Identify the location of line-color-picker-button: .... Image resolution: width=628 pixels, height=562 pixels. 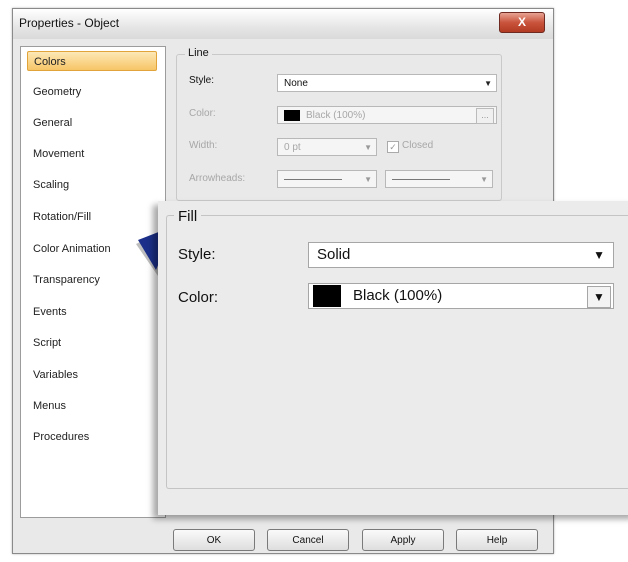
(485, 116).